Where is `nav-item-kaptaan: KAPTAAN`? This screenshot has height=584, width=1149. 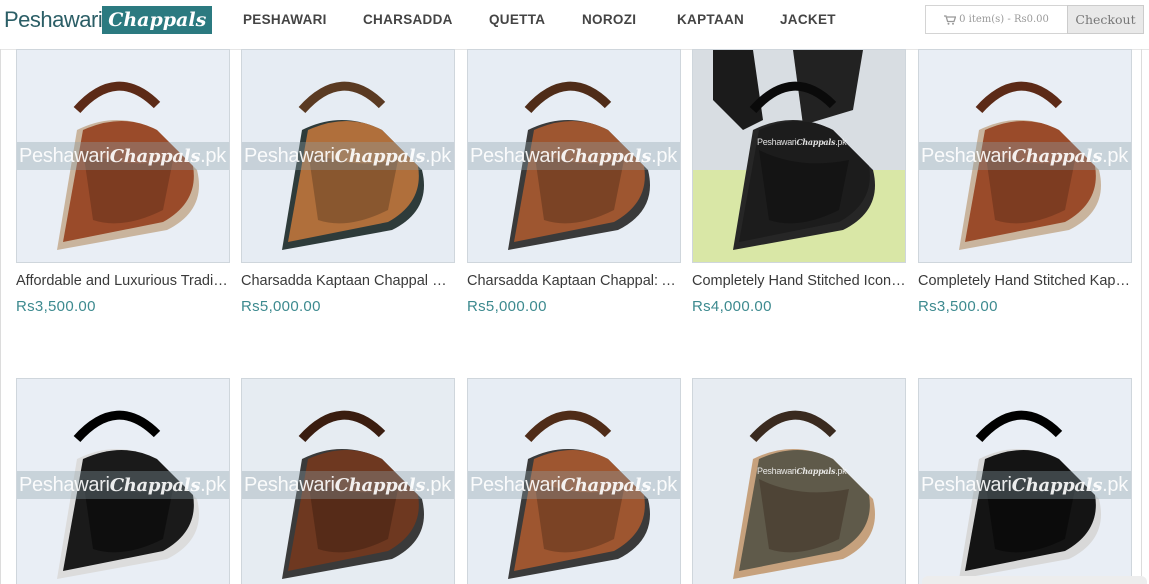 nav-item-kaptaan: KAPTAAN is located at coordinates (710, 19).